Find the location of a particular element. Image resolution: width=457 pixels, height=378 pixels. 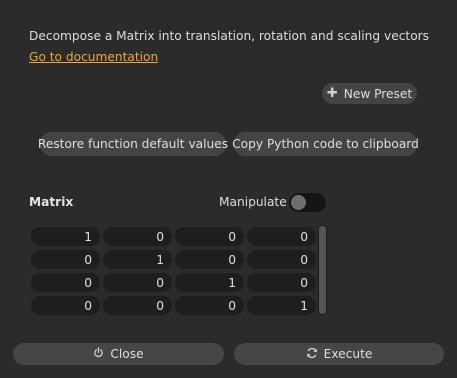

toggle-knob is located at coordinates (298, 202).